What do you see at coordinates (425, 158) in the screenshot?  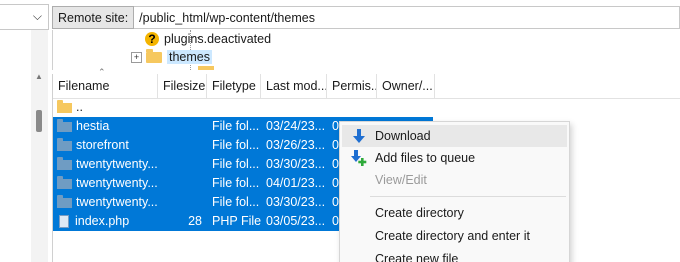 I see `menu-item-label: Add files to queue` at bounding box center [425, 158].